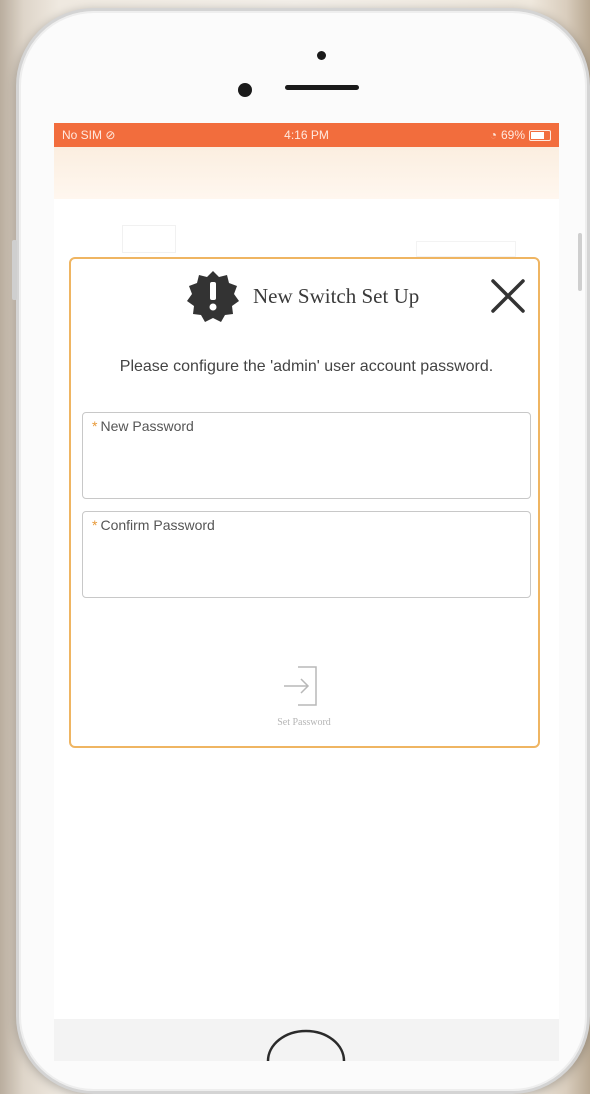 Image resolution: width=590 pixels, height=1094 pixels. I want to click on clock: 4:16 PM, so click(306, 135).